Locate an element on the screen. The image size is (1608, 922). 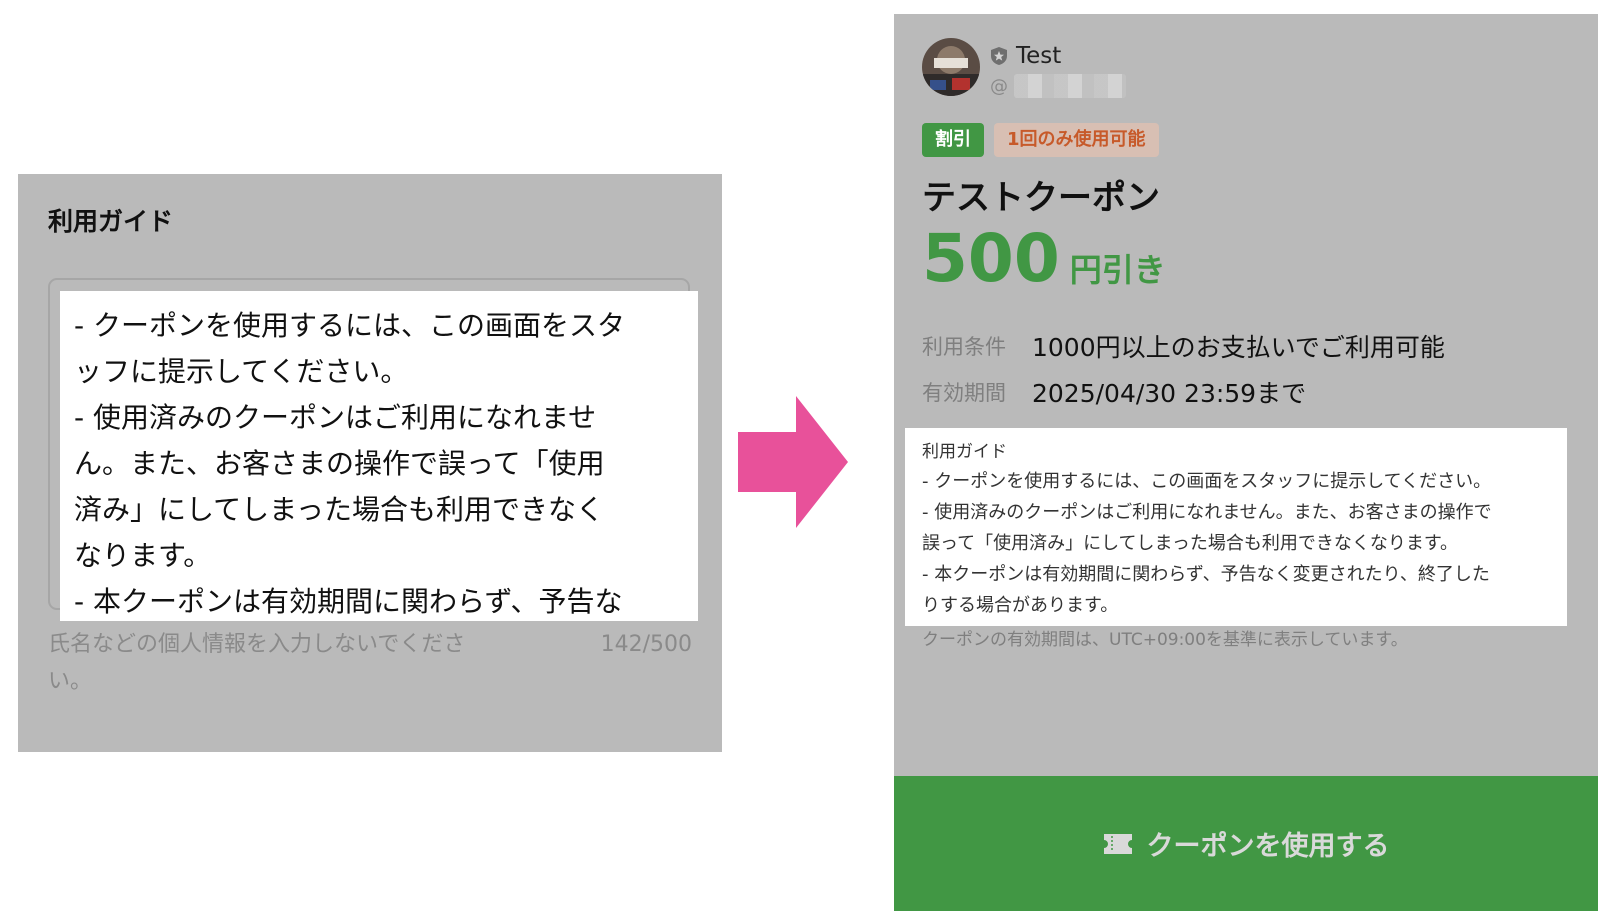
account-avatar is located at coordinates (951, 67).